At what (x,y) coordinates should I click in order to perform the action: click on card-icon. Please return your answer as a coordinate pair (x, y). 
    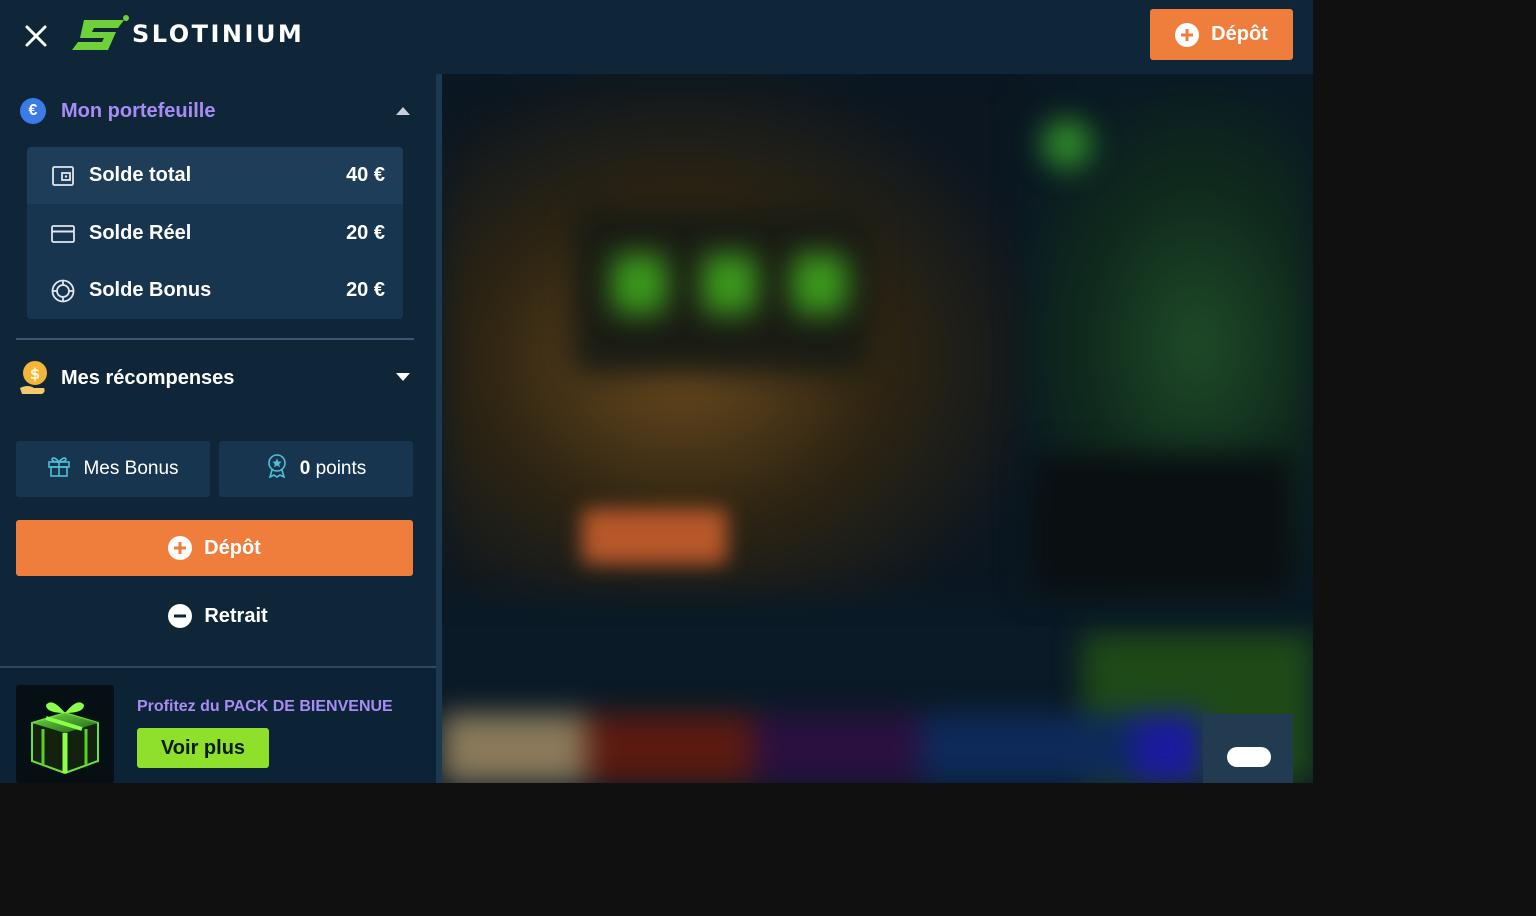
    Looking at the image, I should click on (63, 234).